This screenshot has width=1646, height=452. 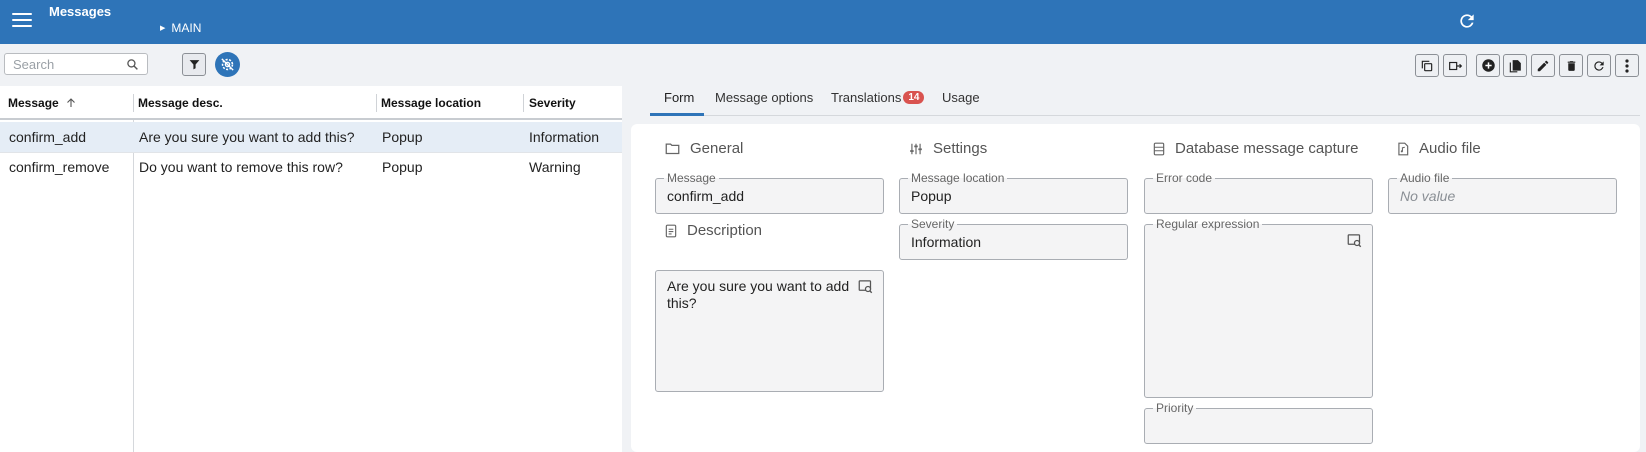 What do you see at coordinates (64, 64) in the screenshot?
I see `search-input` at bounding box center [64, 64].